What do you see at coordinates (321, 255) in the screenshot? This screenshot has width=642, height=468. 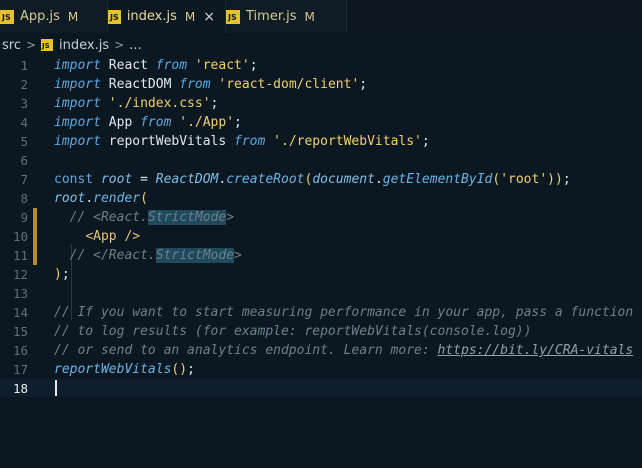 I see `code-line: 11 // </React.StrictMode>` at bounding box center [321, 255].